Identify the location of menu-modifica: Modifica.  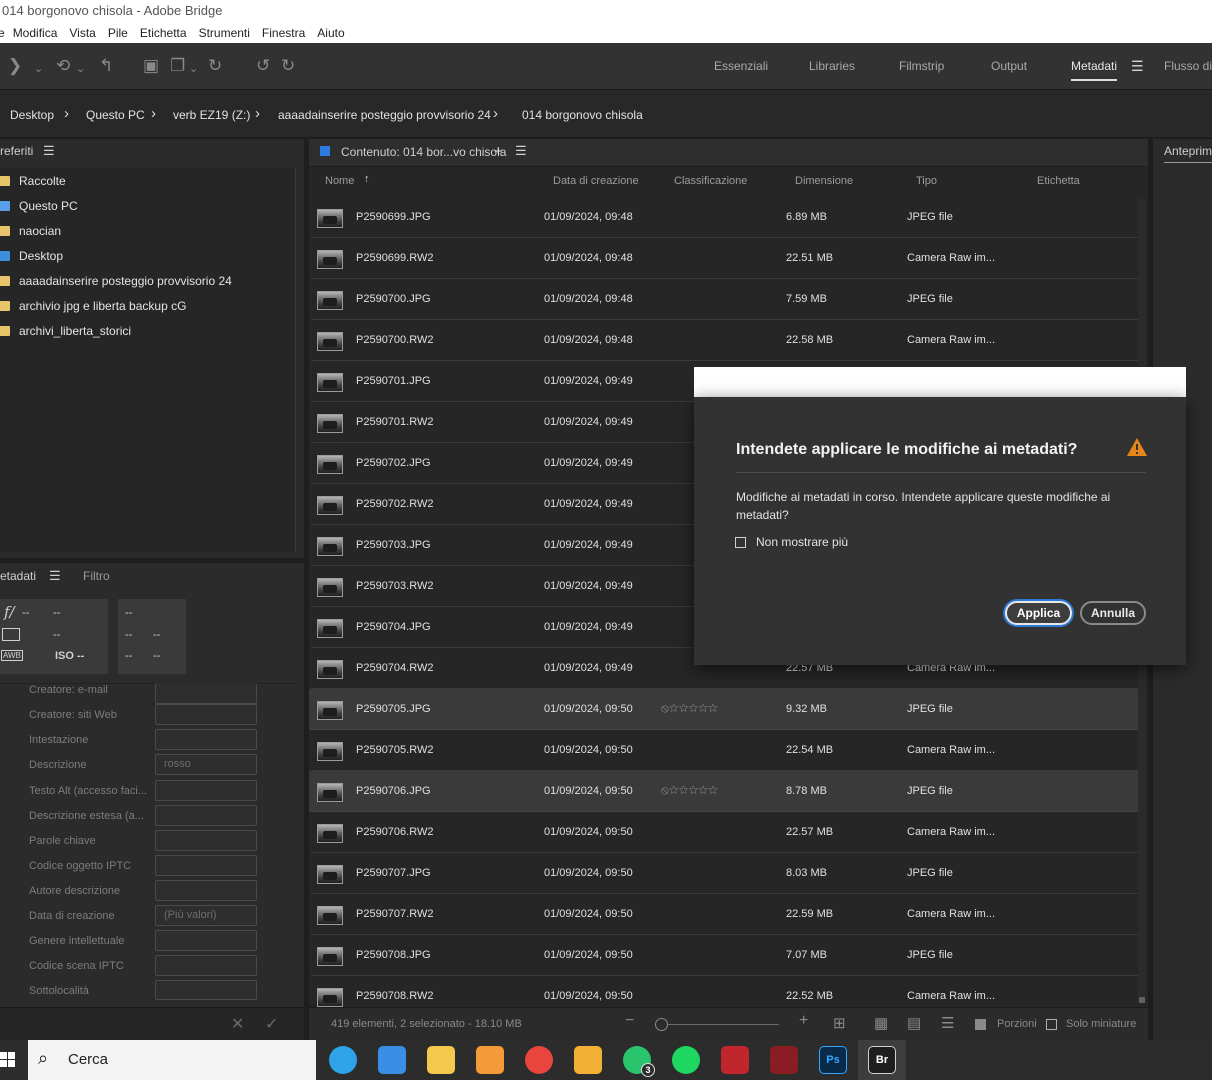
(35, 33).